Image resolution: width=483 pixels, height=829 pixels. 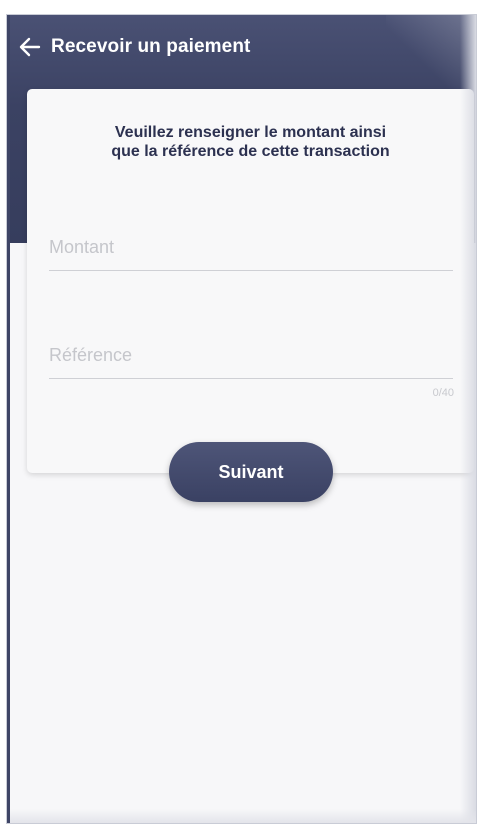 What do you see at coordinates (241, 816) in the screenshot?
I see `frame-bevel-bottom` at bounding box center [241, 816].